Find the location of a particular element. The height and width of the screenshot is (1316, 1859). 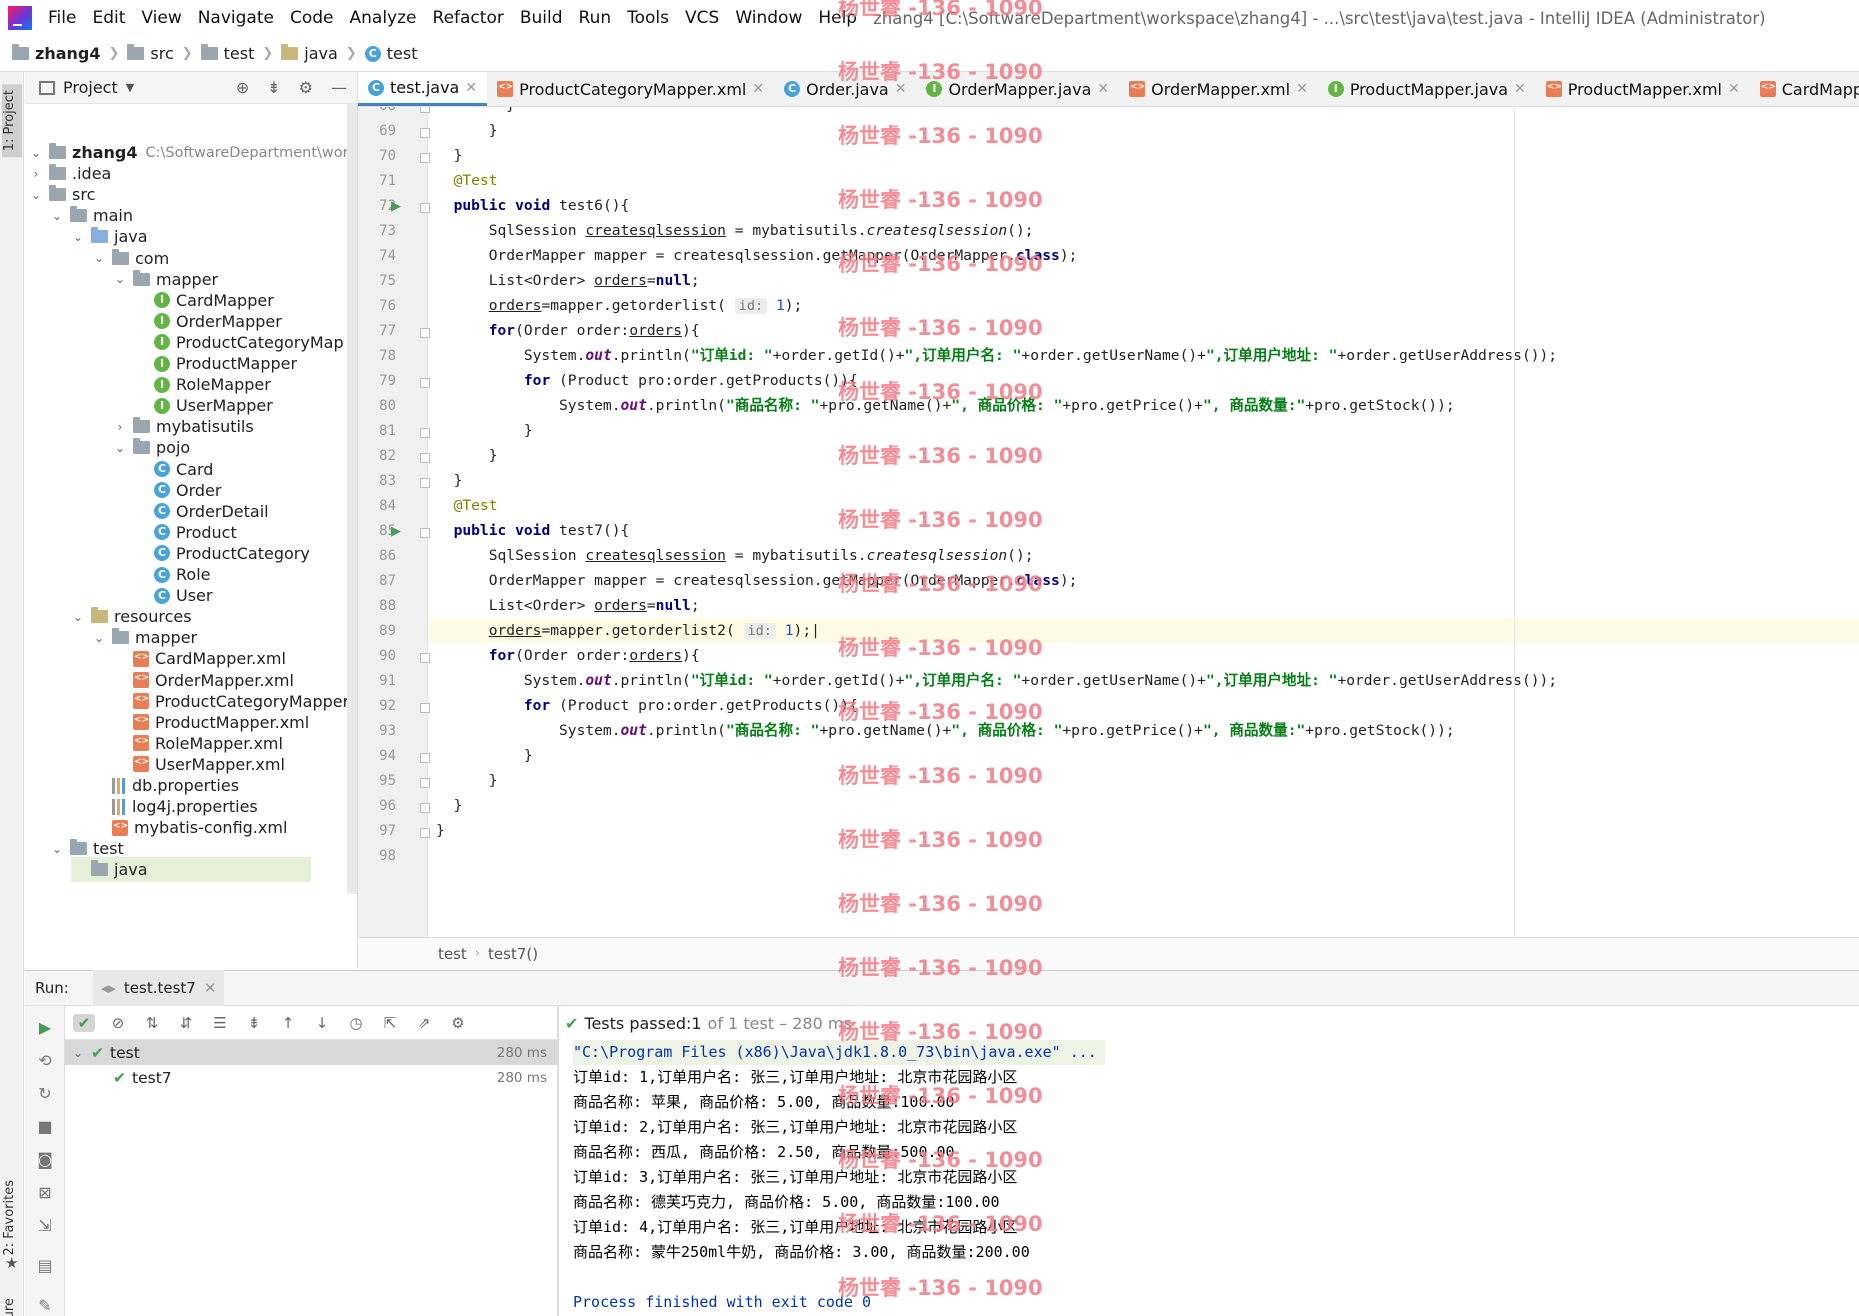

locate-icon: ⊕ is located at coordinates (242, 87).